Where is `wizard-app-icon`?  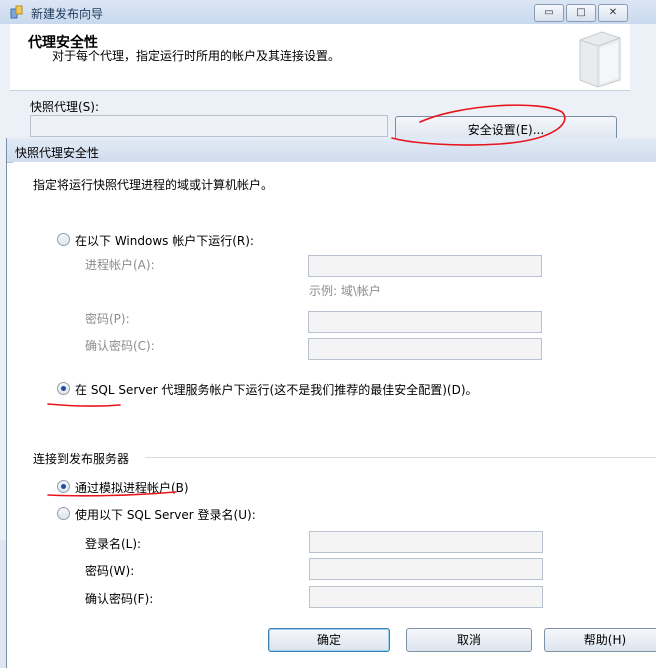
wizard-app-icon is located at coordinates (16, 12).